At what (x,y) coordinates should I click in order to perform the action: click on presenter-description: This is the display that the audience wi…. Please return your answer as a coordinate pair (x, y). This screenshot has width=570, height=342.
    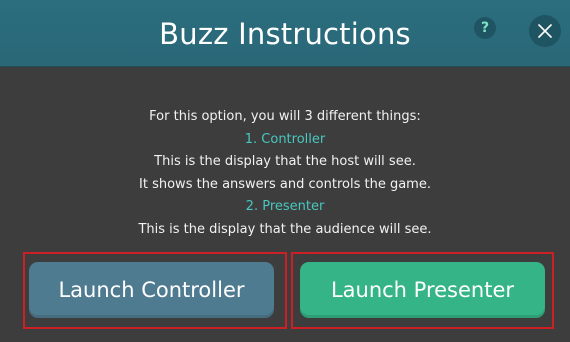
    Looking at the image, I should click on (285, 229).